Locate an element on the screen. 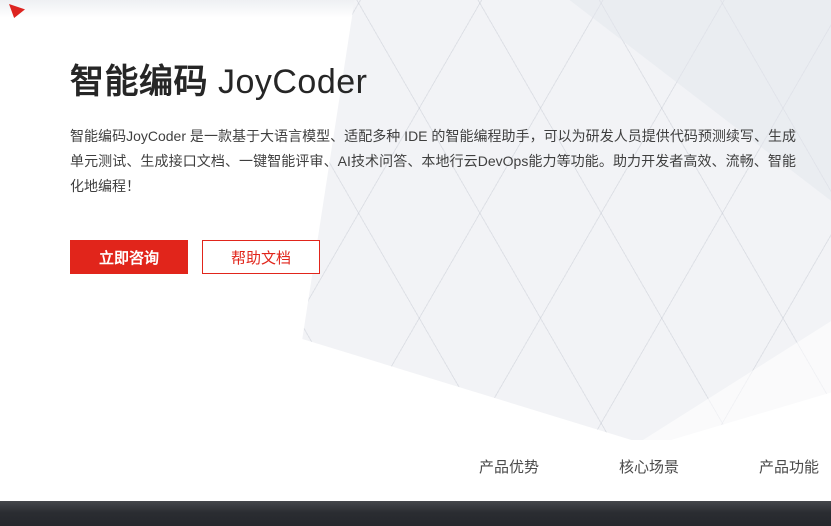 The width and height of the screenshot is (831, 526). consult-now-button: 立即咨询 is located at coordinates (129, 257).